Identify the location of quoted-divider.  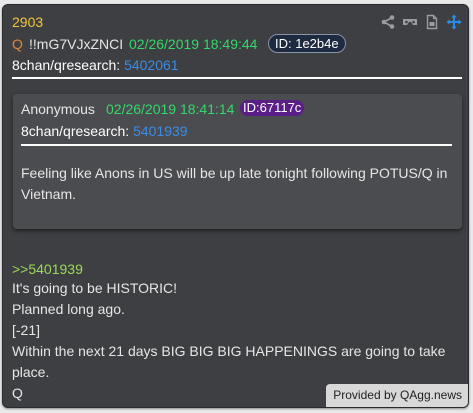
(236, 145).